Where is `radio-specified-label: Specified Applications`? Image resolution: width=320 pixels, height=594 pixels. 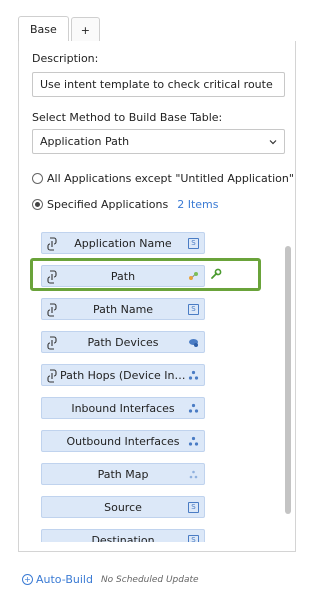
radio-specified-label: Specified Applications is located at coordinates (108, 204).